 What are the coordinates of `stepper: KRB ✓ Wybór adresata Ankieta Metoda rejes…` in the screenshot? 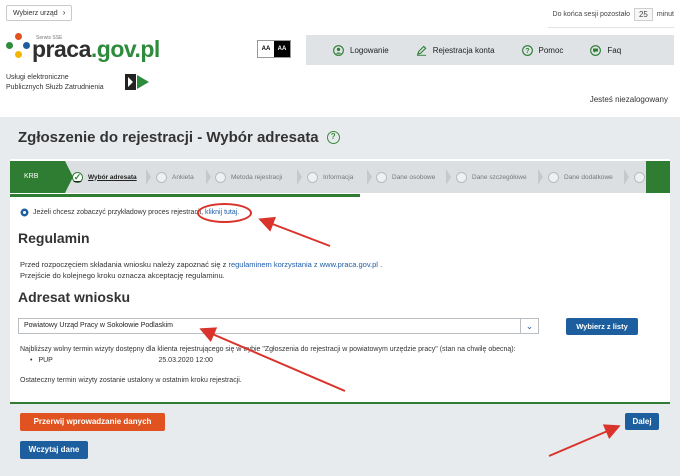 It's located at (340, 177).